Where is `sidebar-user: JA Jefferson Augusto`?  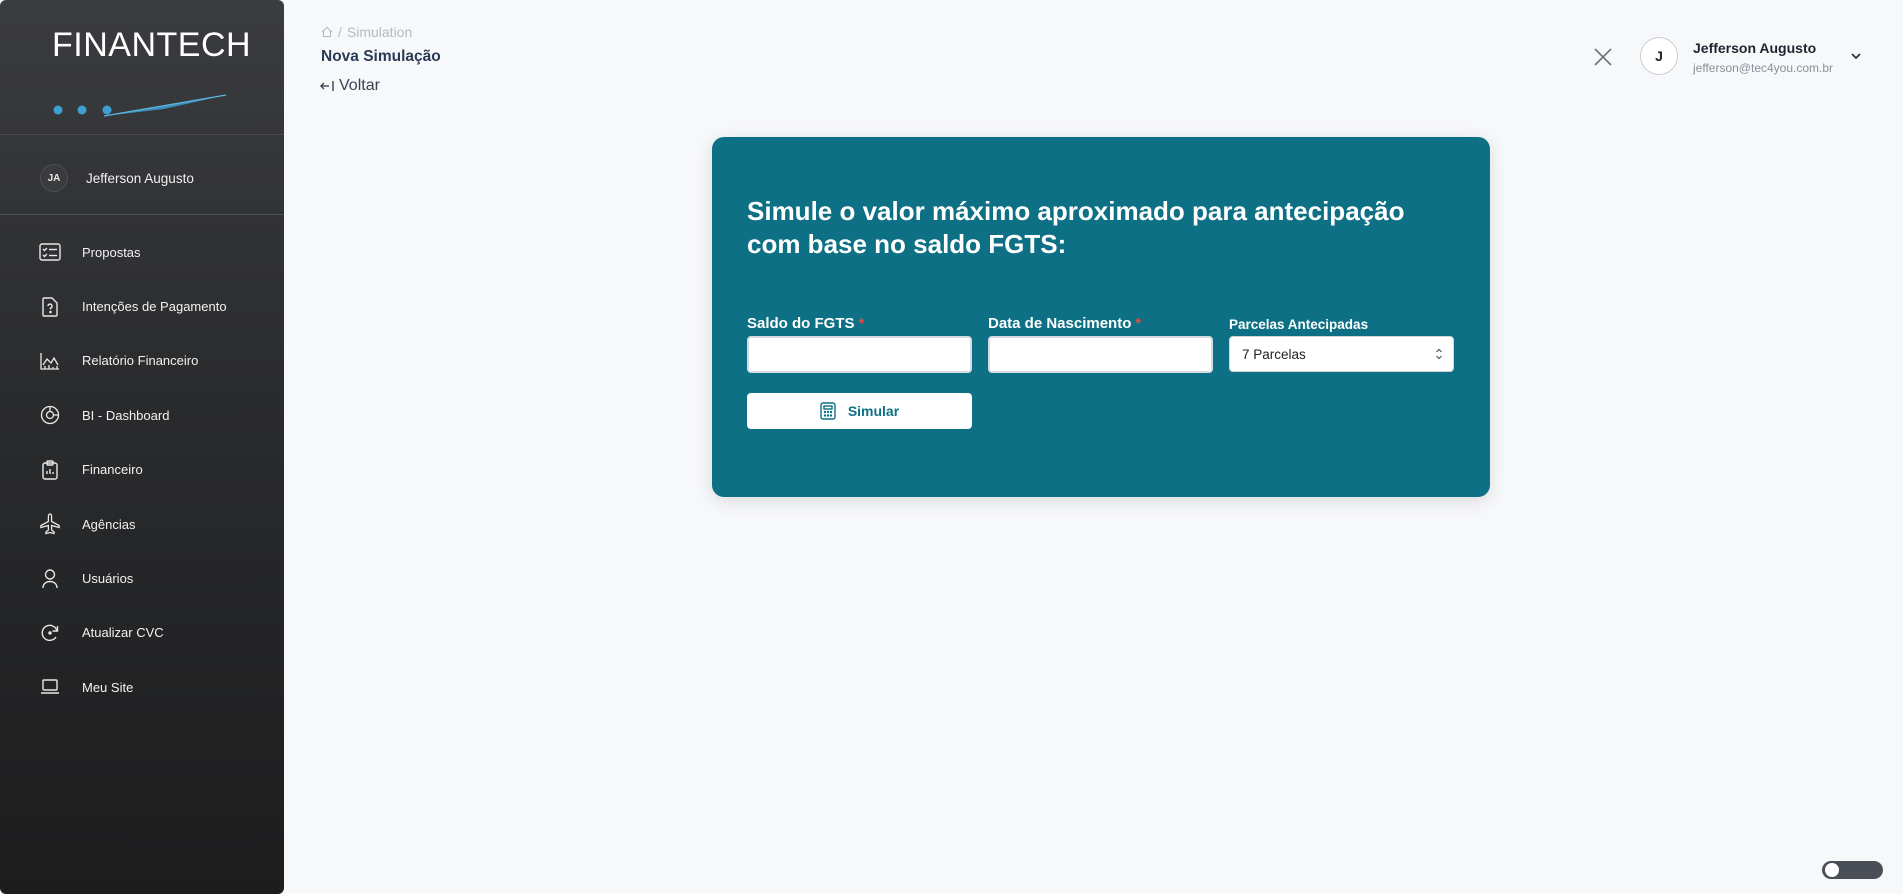 sidebar-user: JA Jefferson Augusto is located at coordinates (117, 178).